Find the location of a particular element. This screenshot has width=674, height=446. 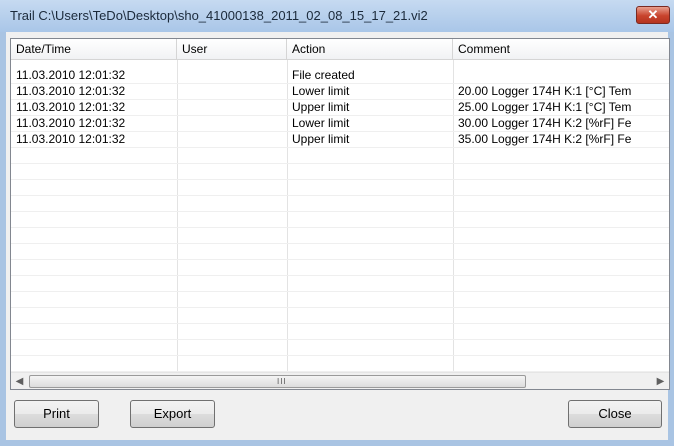

export-button: Export is located at coordinates (172, 414).